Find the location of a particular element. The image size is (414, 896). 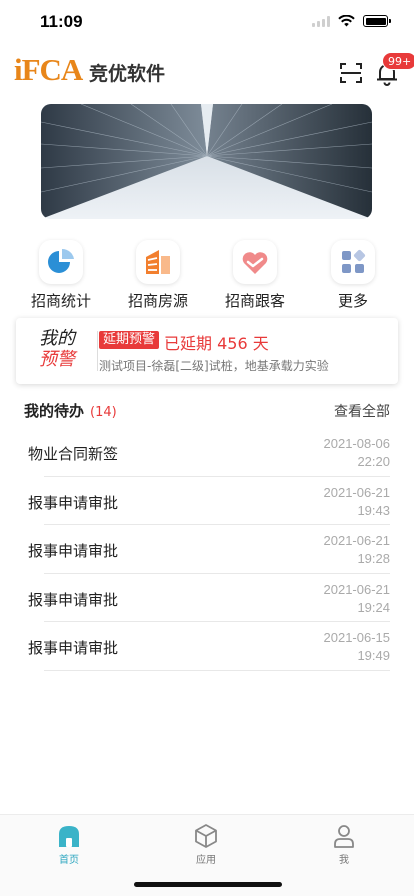

view-all-link: 查看全部 is located at coordinates (362, 411).